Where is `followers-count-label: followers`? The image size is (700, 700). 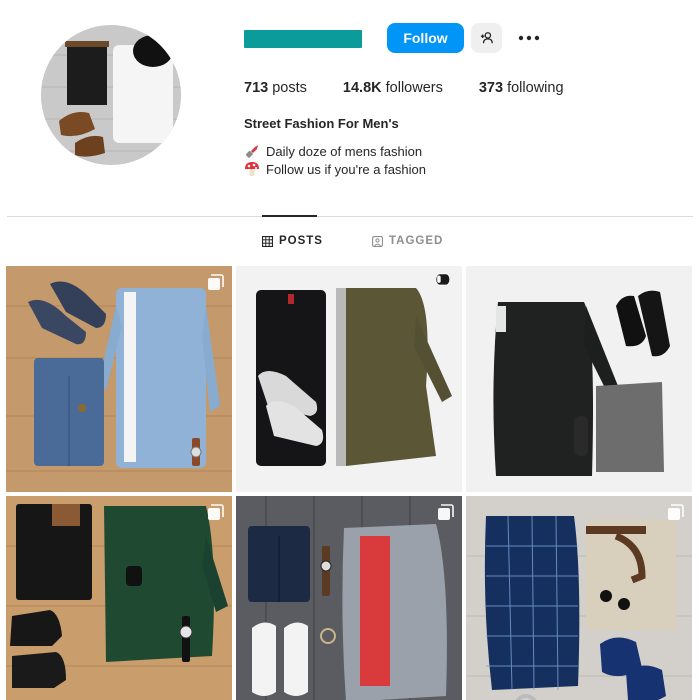
followers-count-label: followers is located at coordinates (414, 88).